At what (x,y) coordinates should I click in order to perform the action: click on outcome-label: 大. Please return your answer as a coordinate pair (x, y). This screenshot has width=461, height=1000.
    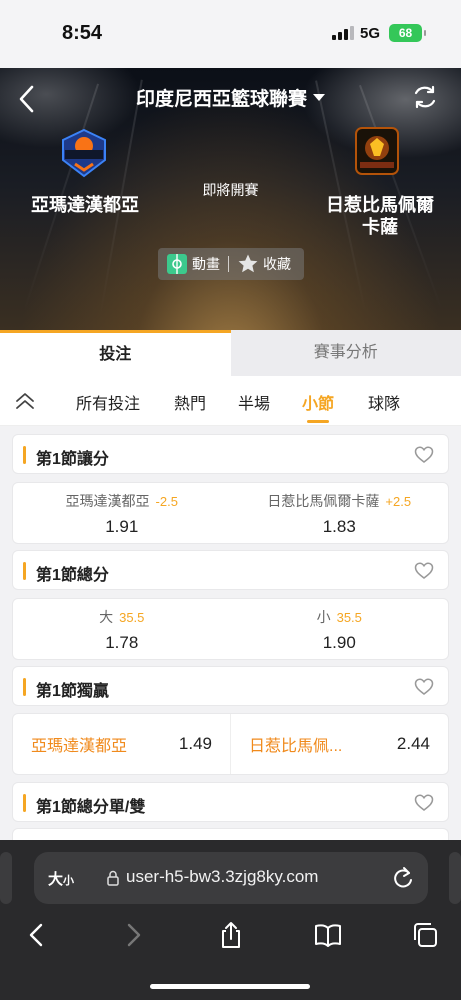
    Looking at the image, I should click on (106, 617).